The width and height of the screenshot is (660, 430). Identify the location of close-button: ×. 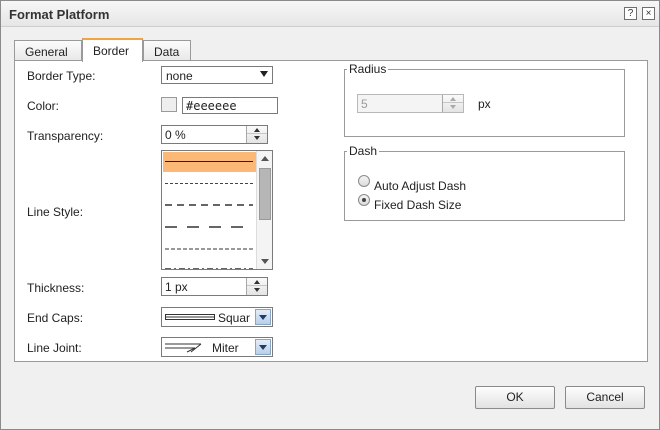
(648, 13).